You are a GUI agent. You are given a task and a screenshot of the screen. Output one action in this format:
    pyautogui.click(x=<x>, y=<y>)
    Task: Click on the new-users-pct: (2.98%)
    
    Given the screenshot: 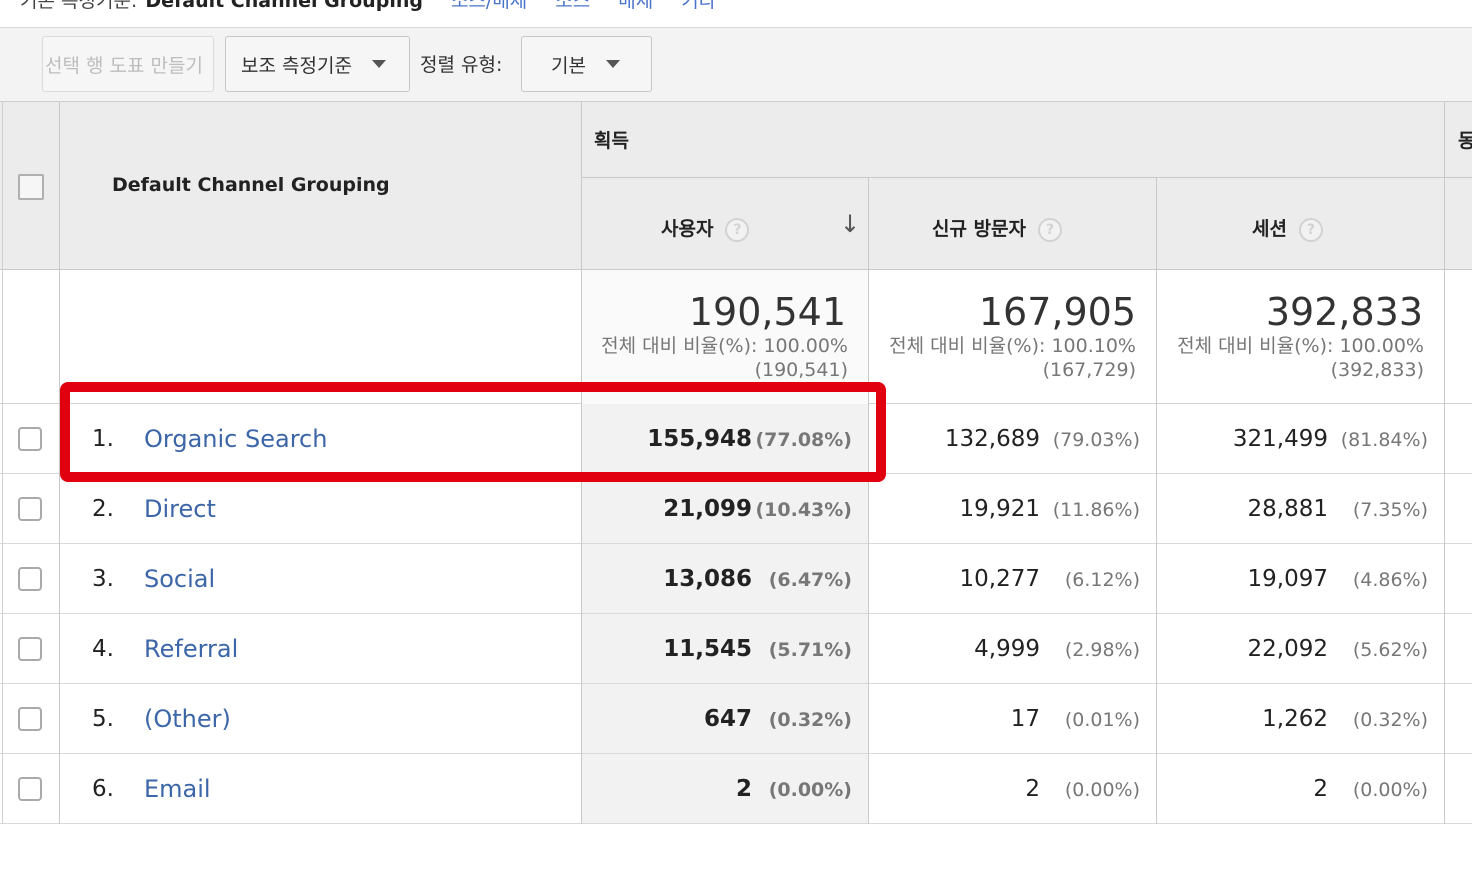 What is the action you would take?
    pyautogui.click(x=1102, y=650)
    